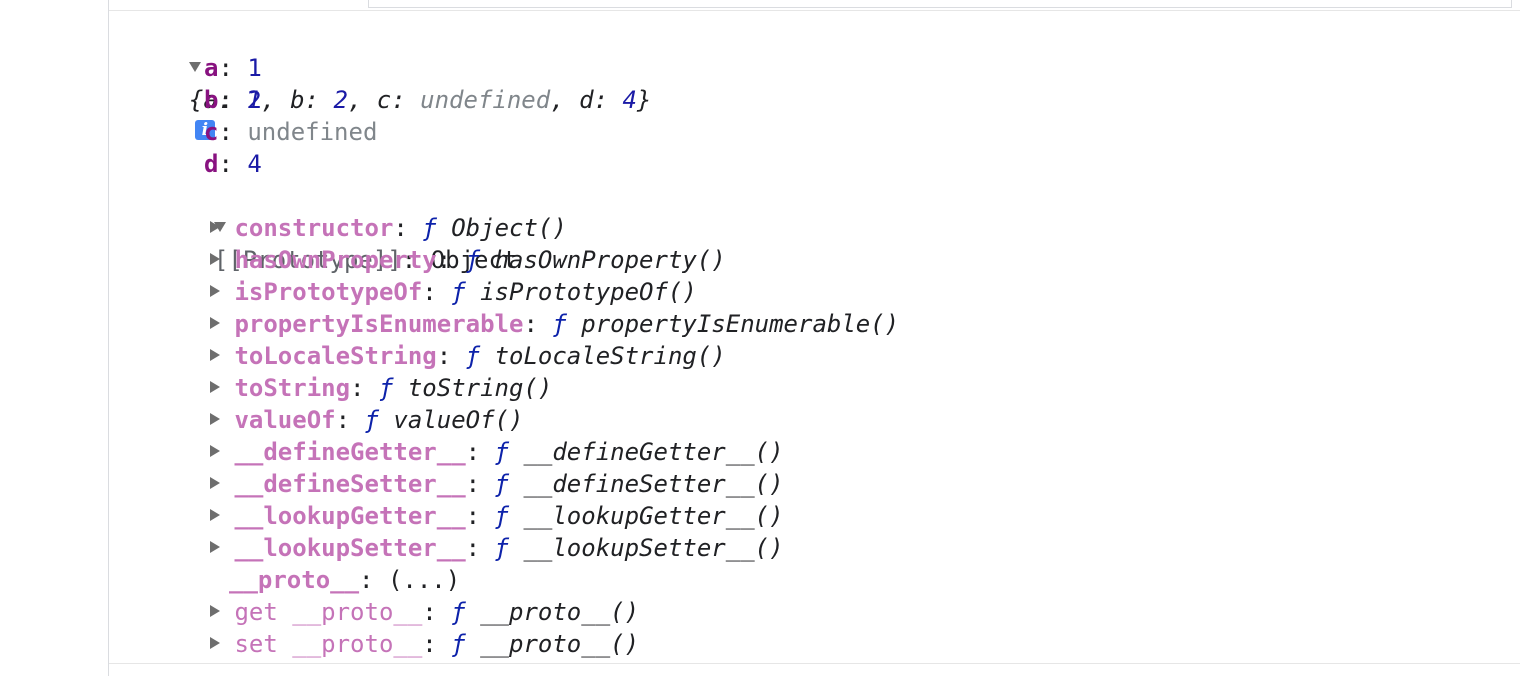  Describe the element at coordinates (328, 644) in the screenshot. I see `accessor-key: set __proto__` at that location.